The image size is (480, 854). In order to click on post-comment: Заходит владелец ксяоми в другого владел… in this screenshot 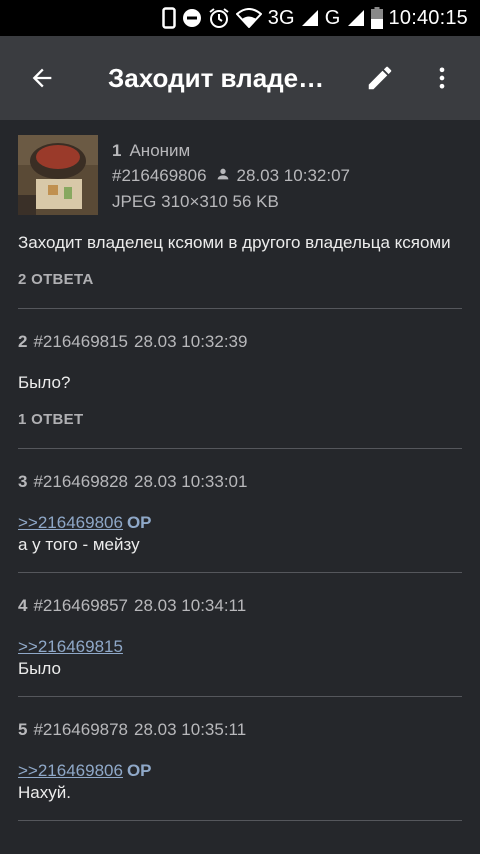, I will do `click(234, 242)`.